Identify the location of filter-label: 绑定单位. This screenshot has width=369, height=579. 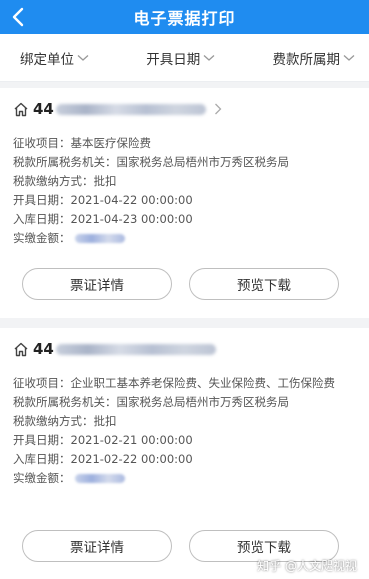
(47, 59).